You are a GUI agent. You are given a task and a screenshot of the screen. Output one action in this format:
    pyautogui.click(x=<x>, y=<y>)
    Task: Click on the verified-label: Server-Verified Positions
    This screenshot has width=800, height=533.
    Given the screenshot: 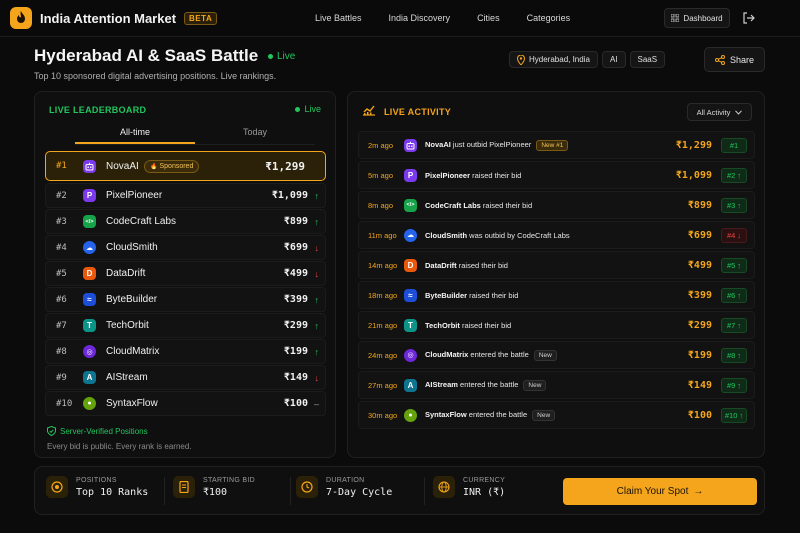 What is the action you would take?
    pyautogui.click(x=104, y=431)
    